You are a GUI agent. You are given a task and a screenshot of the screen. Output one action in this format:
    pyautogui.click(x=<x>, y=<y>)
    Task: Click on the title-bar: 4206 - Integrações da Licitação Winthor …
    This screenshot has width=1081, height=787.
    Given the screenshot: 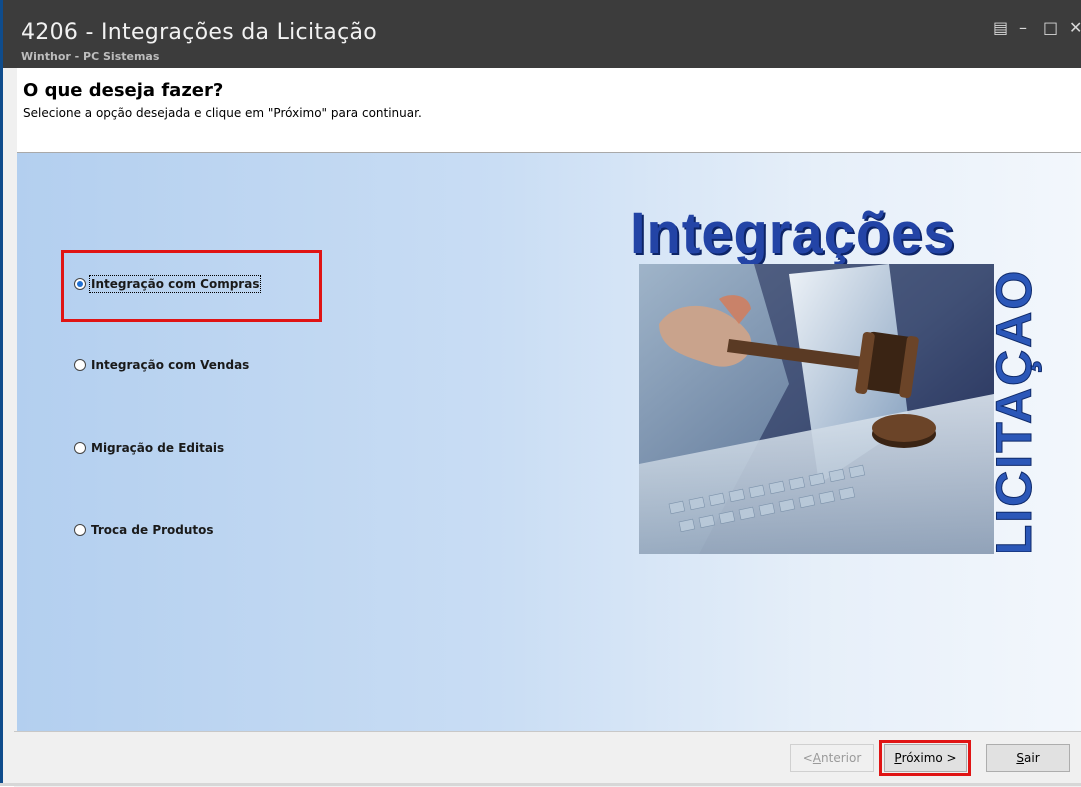 What is the action you would take?
    pyautogui.click(x=542, y=34)
    